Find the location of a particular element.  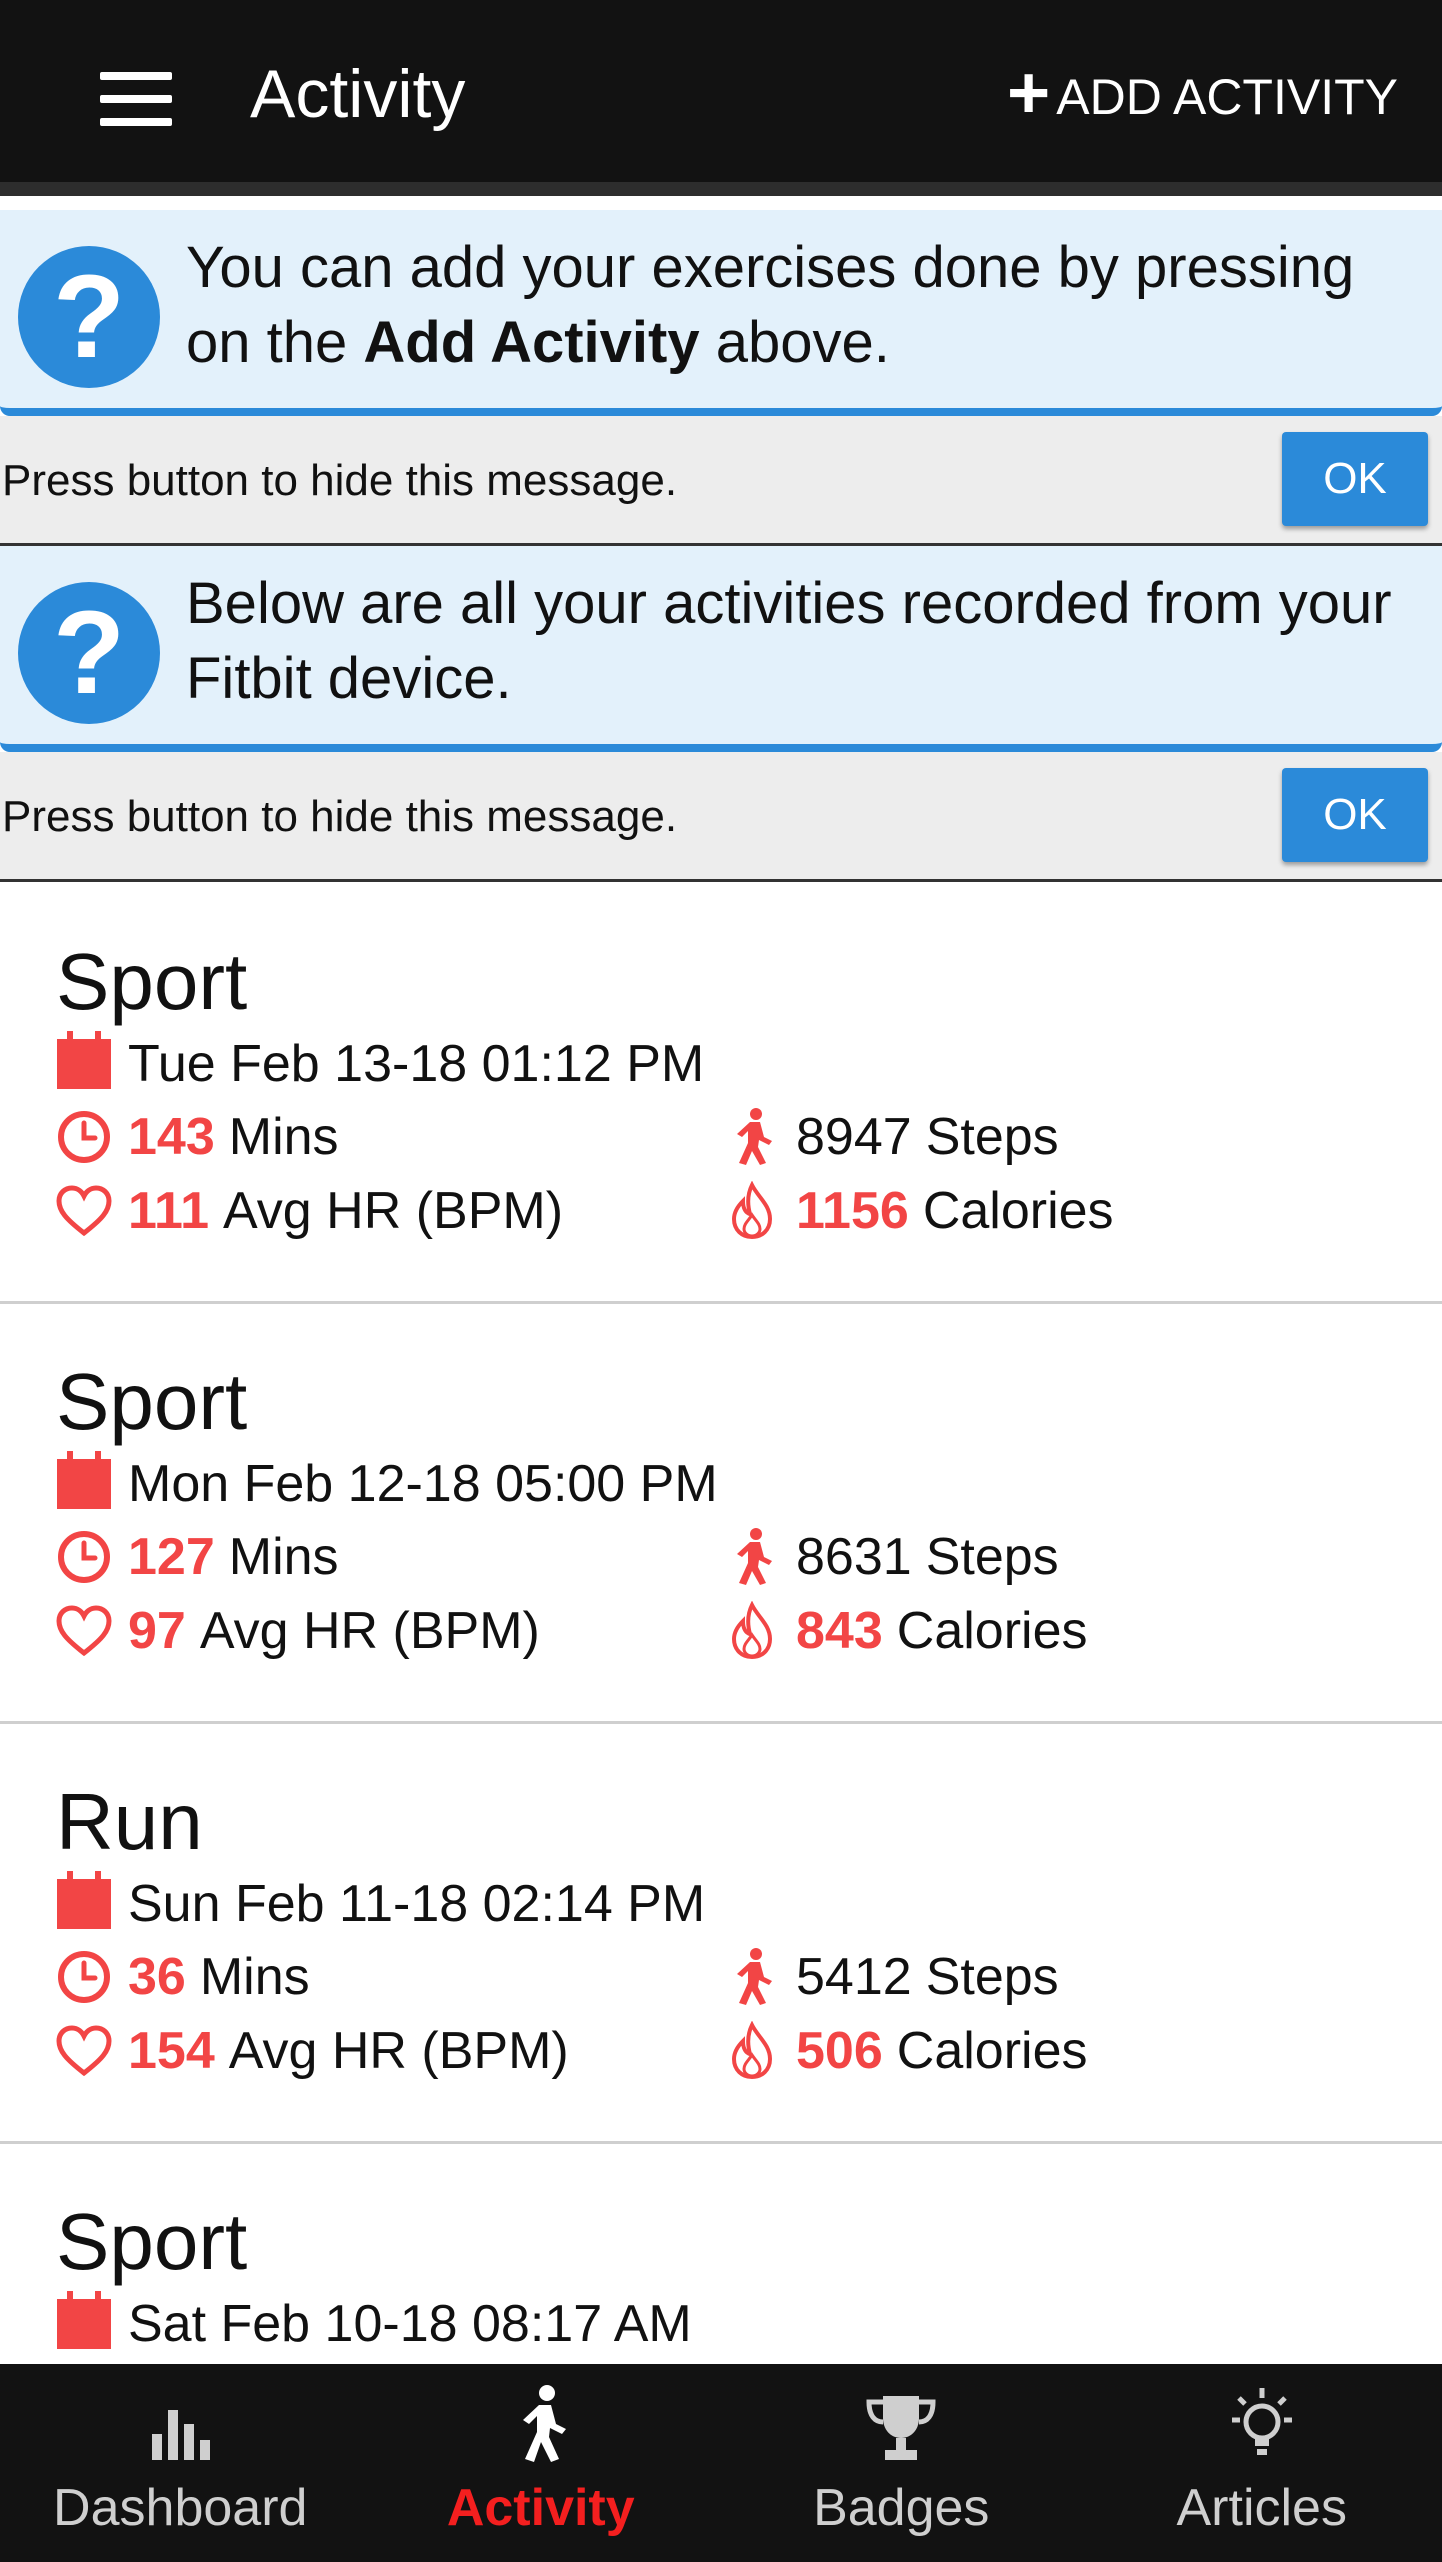

activity-date-row: Sun Feb 11-18 02:14 PM is located at coordinates (381, 1902).